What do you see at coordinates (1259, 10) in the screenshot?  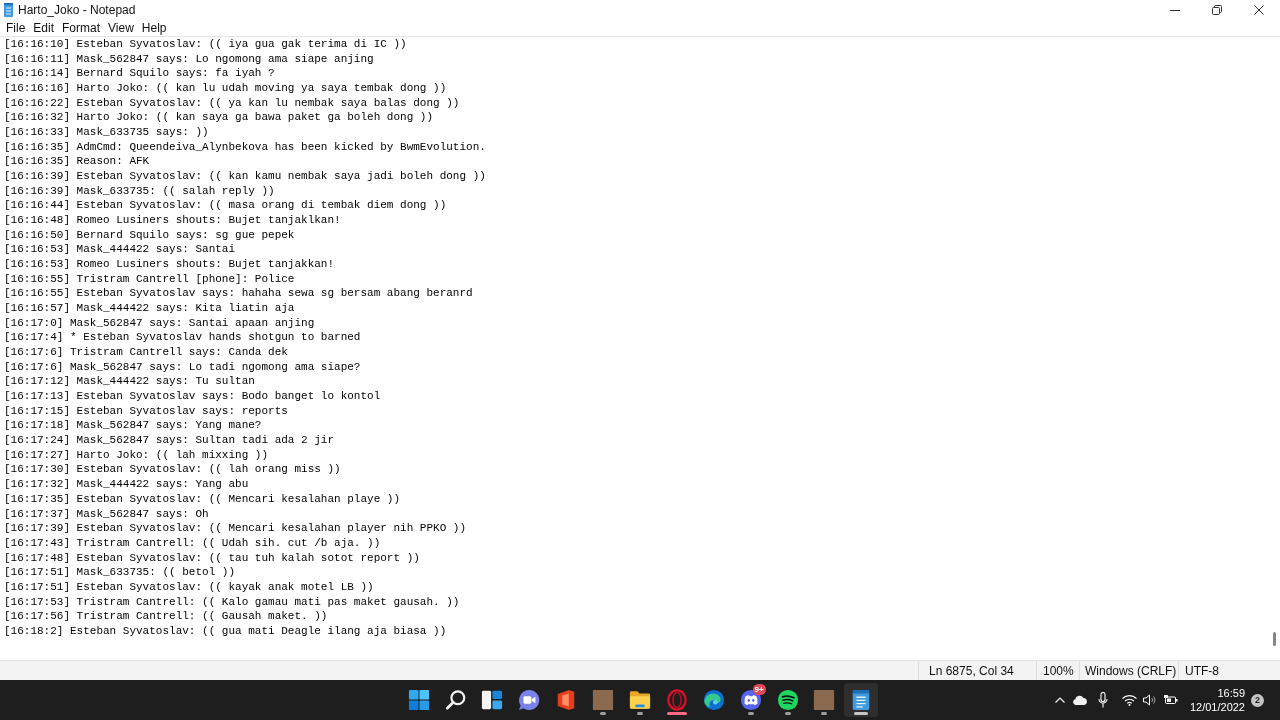 I see `close-icon` at bounding box center [1259, 10].